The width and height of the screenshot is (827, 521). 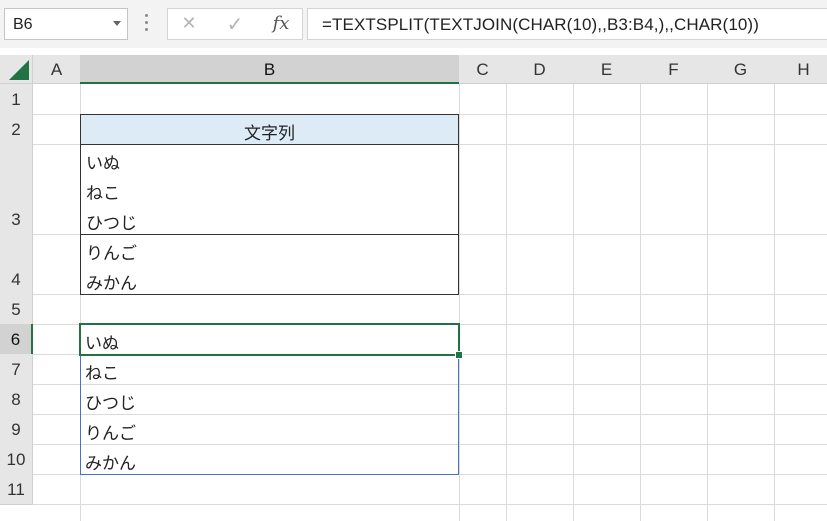 What do you see at coordinates (23, 24) in the screenshot?
I see `name-box-value: B6` at bounding box center [23, 24].